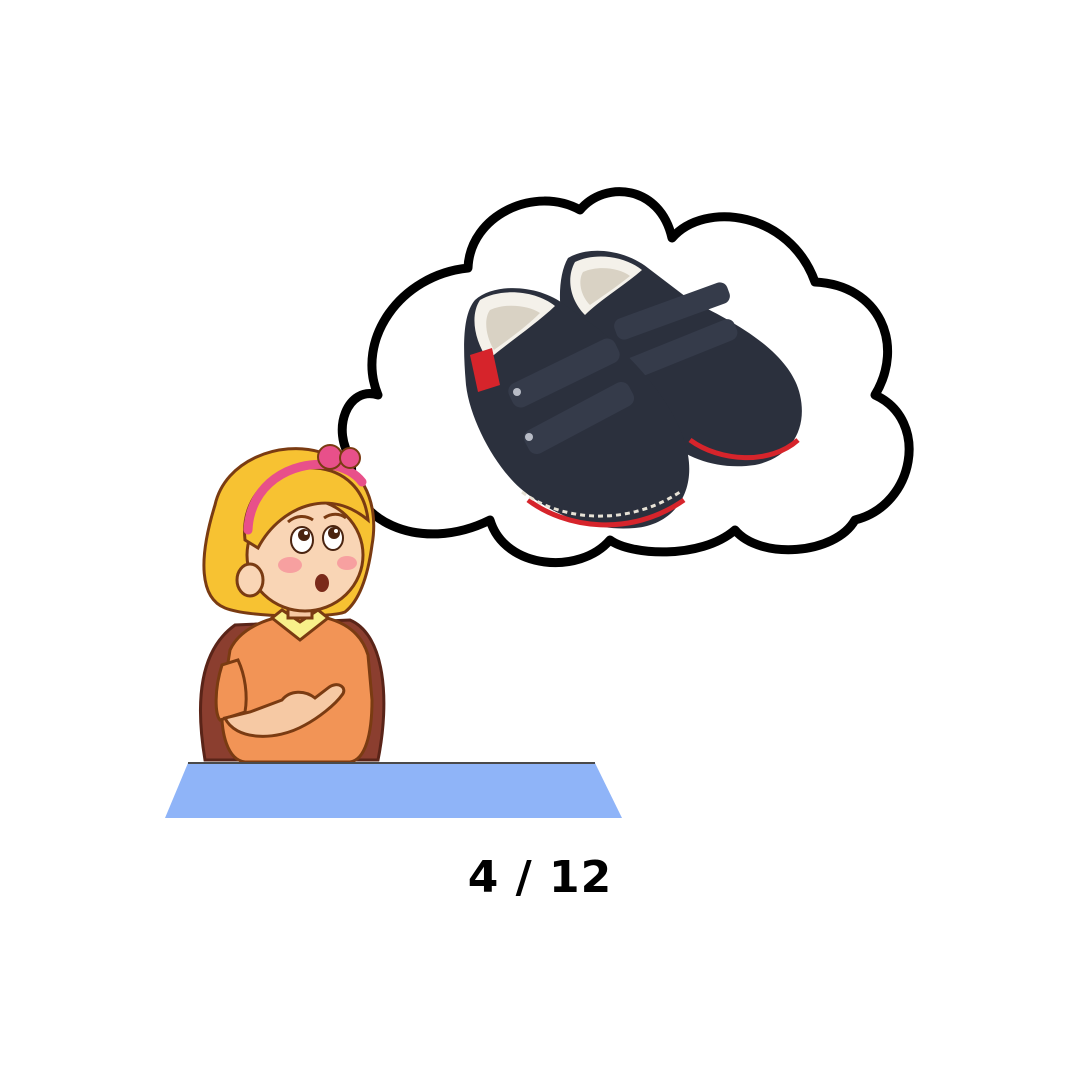 This screenshot has width=1080, height=1080. Describe the element at coordinates (289, 604) in the screenshot. I see `girl-thinking` at that location.